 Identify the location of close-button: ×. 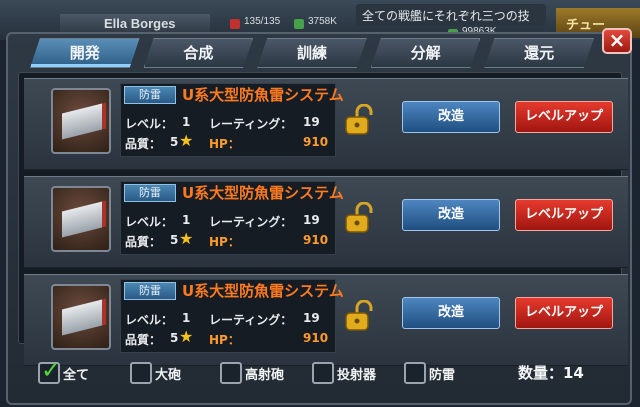
(617, 41).